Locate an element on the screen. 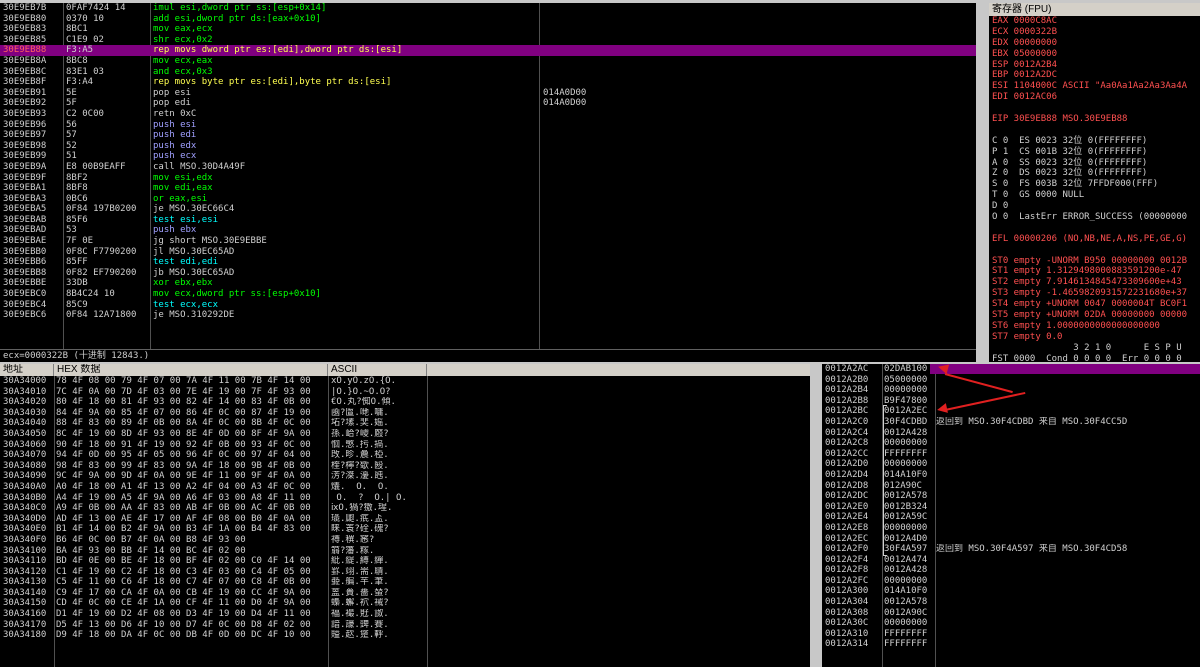  disasm-address: 30E9EBAD is located at coordinates (32, 230).